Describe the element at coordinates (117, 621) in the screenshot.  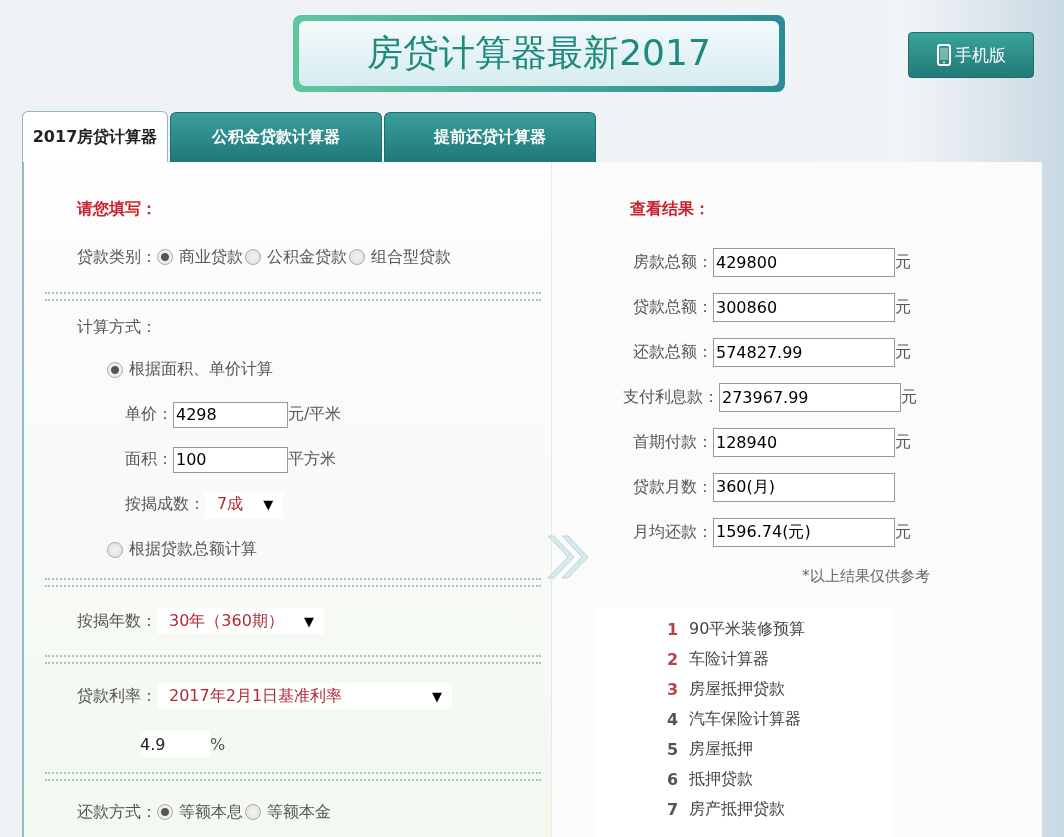
I see `field-label: 按揭年数：` at that location.